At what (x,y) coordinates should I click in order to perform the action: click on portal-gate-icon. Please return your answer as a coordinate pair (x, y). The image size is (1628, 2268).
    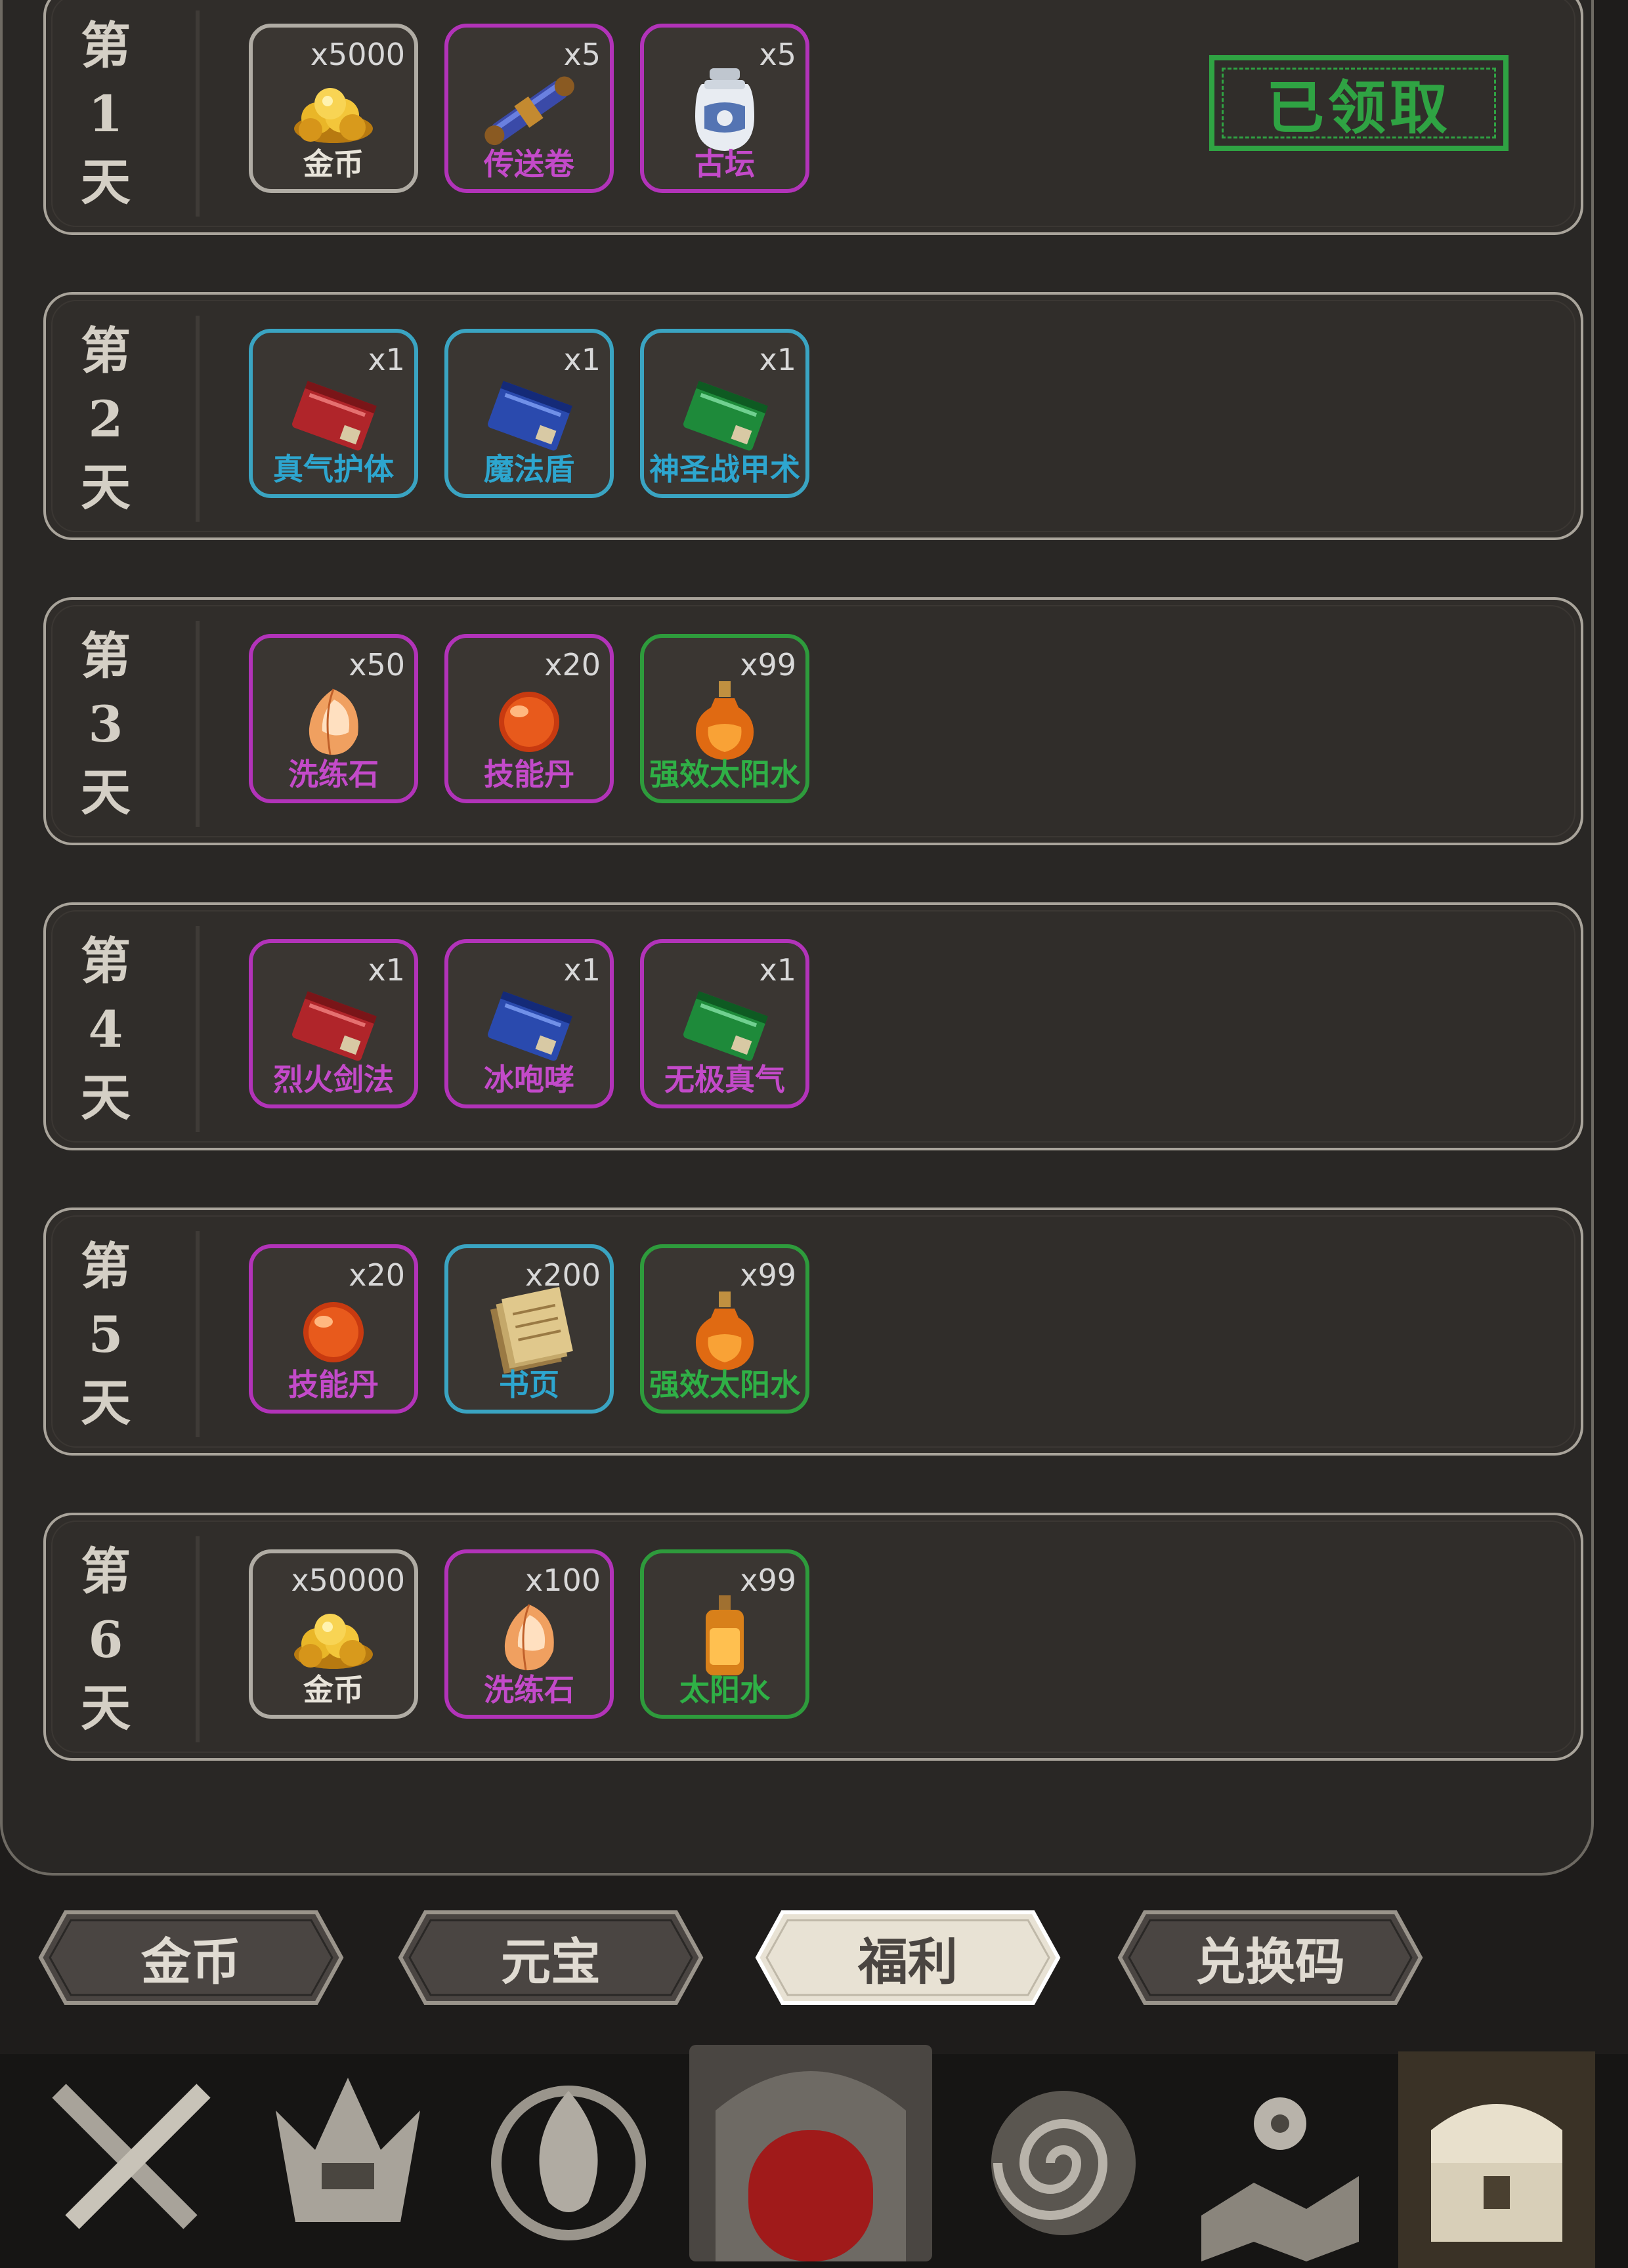
    Looking at the image, I should click on (811, 2150).